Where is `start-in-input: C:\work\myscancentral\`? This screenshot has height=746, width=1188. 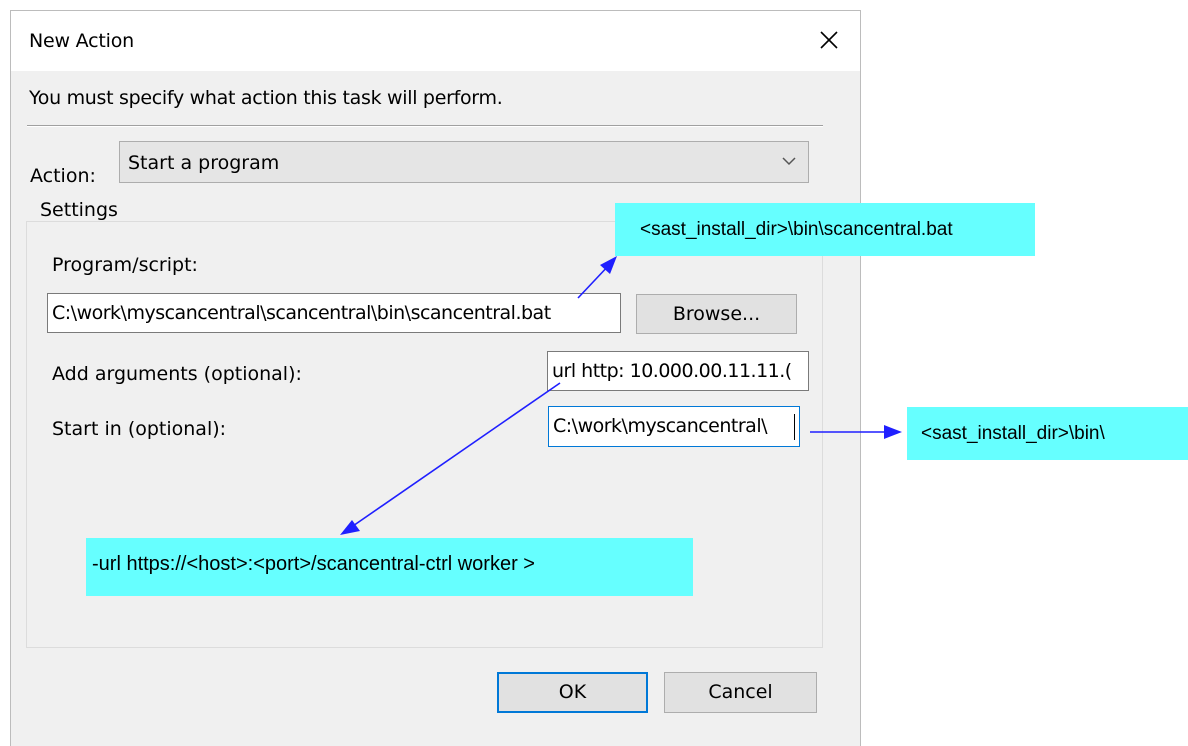 start-in-input: C:\work\myscancentral\ is located at coordinates (674, 426).